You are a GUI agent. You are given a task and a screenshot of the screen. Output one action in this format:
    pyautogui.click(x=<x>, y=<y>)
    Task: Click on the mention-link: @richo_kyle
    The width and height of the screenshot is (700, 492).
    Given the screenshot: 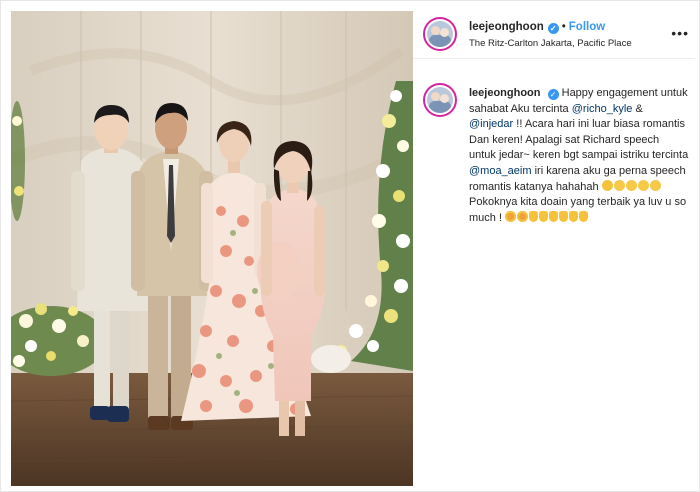 What is the action you would take?
    pyautogui.click(x=602, y=109)
    